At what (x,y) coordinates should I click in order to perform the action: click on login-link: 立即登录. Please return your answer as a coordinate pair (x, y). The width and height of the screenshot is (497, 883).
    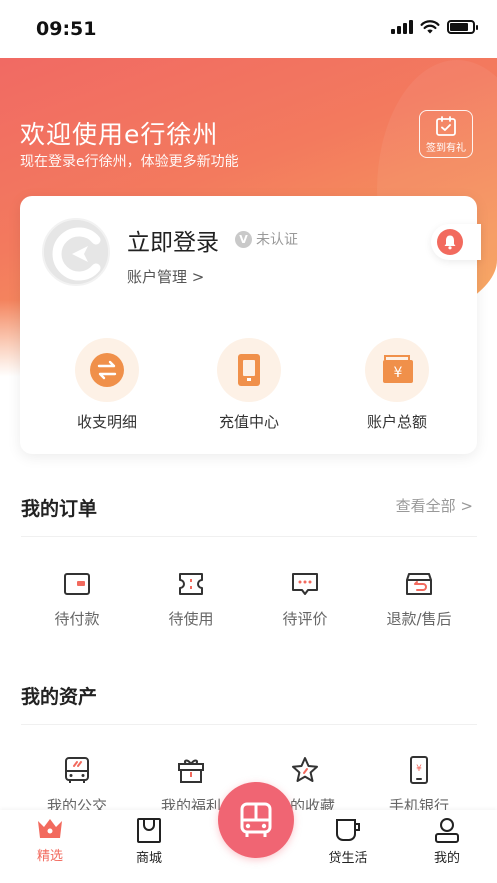
    Looking at the image, I should click on (173, 240).